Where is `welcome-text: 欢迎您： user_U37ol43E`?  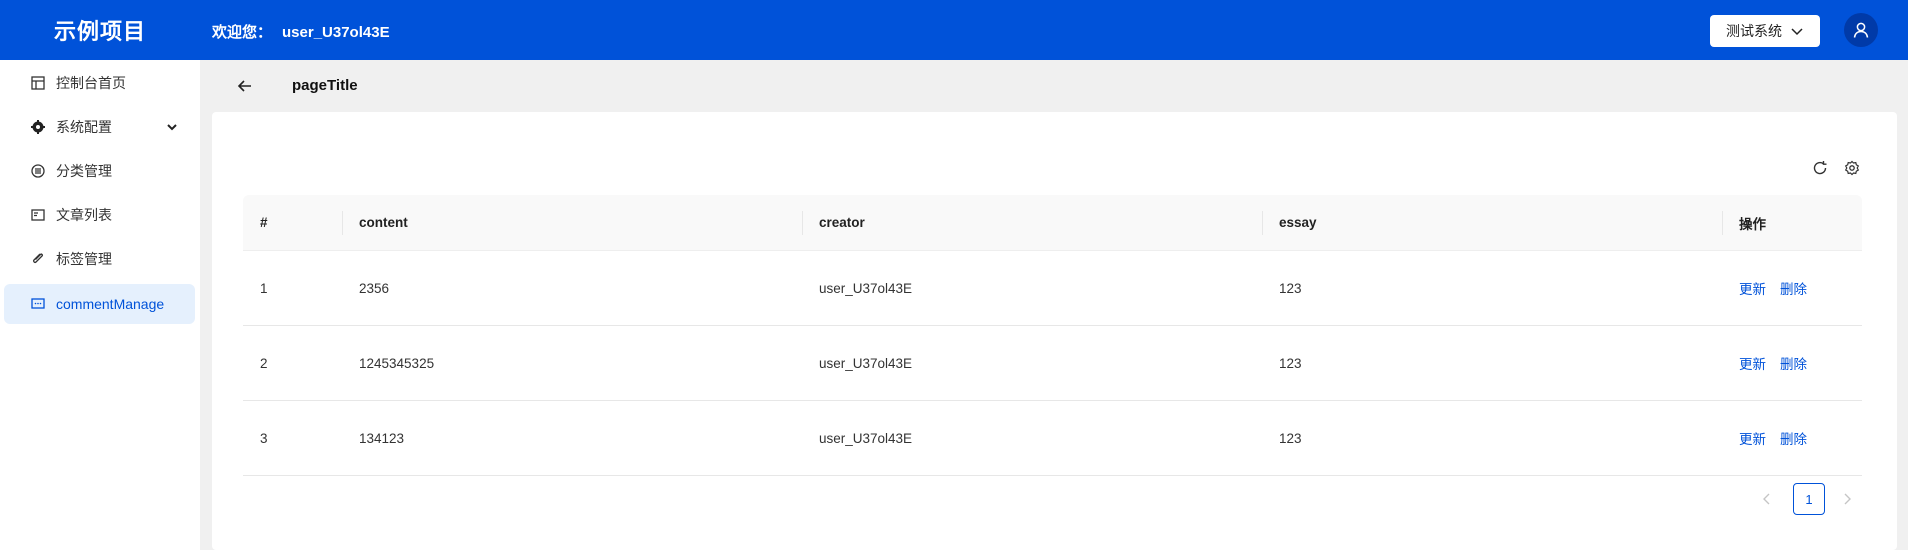 welcome-text: 欢迎您： user_U37ol43E is located at coordinates (301, 31).